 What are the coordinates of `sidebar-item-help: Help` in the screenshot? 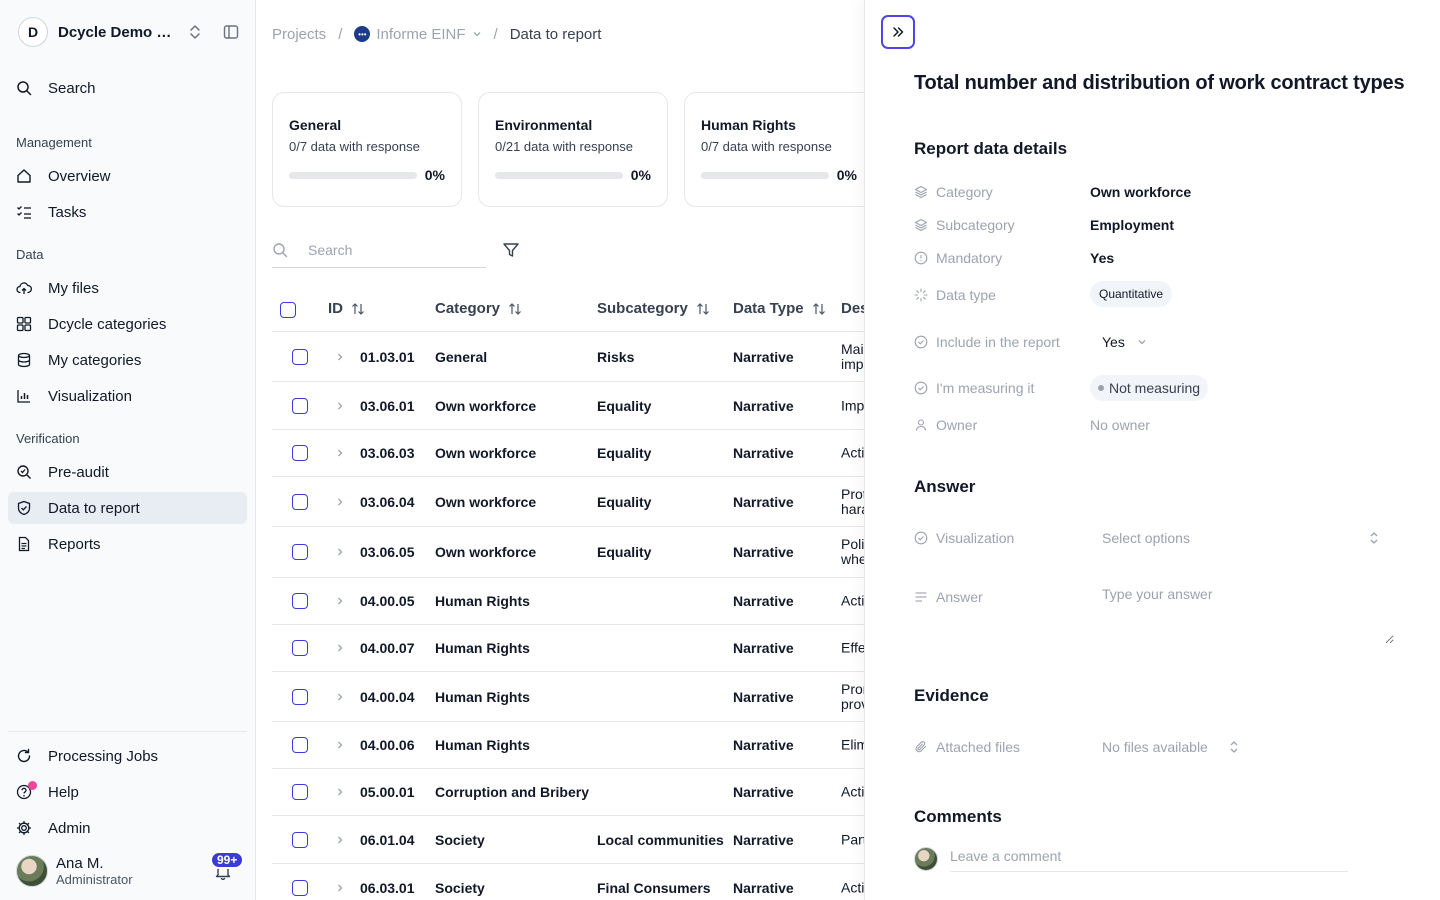 It's located at (127, 792).